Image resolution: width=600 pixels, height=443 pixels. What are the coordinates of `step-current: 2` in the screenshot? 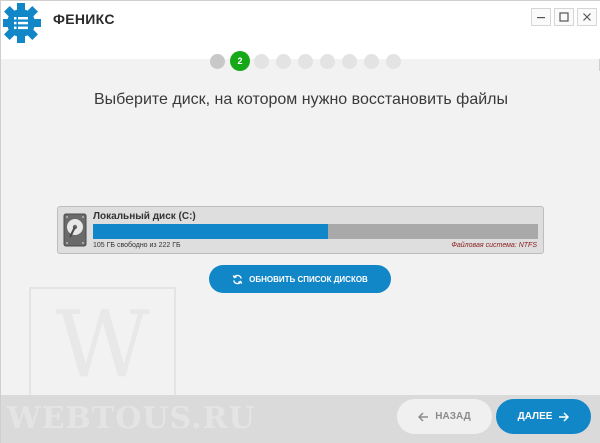 It's located at (240, 61).